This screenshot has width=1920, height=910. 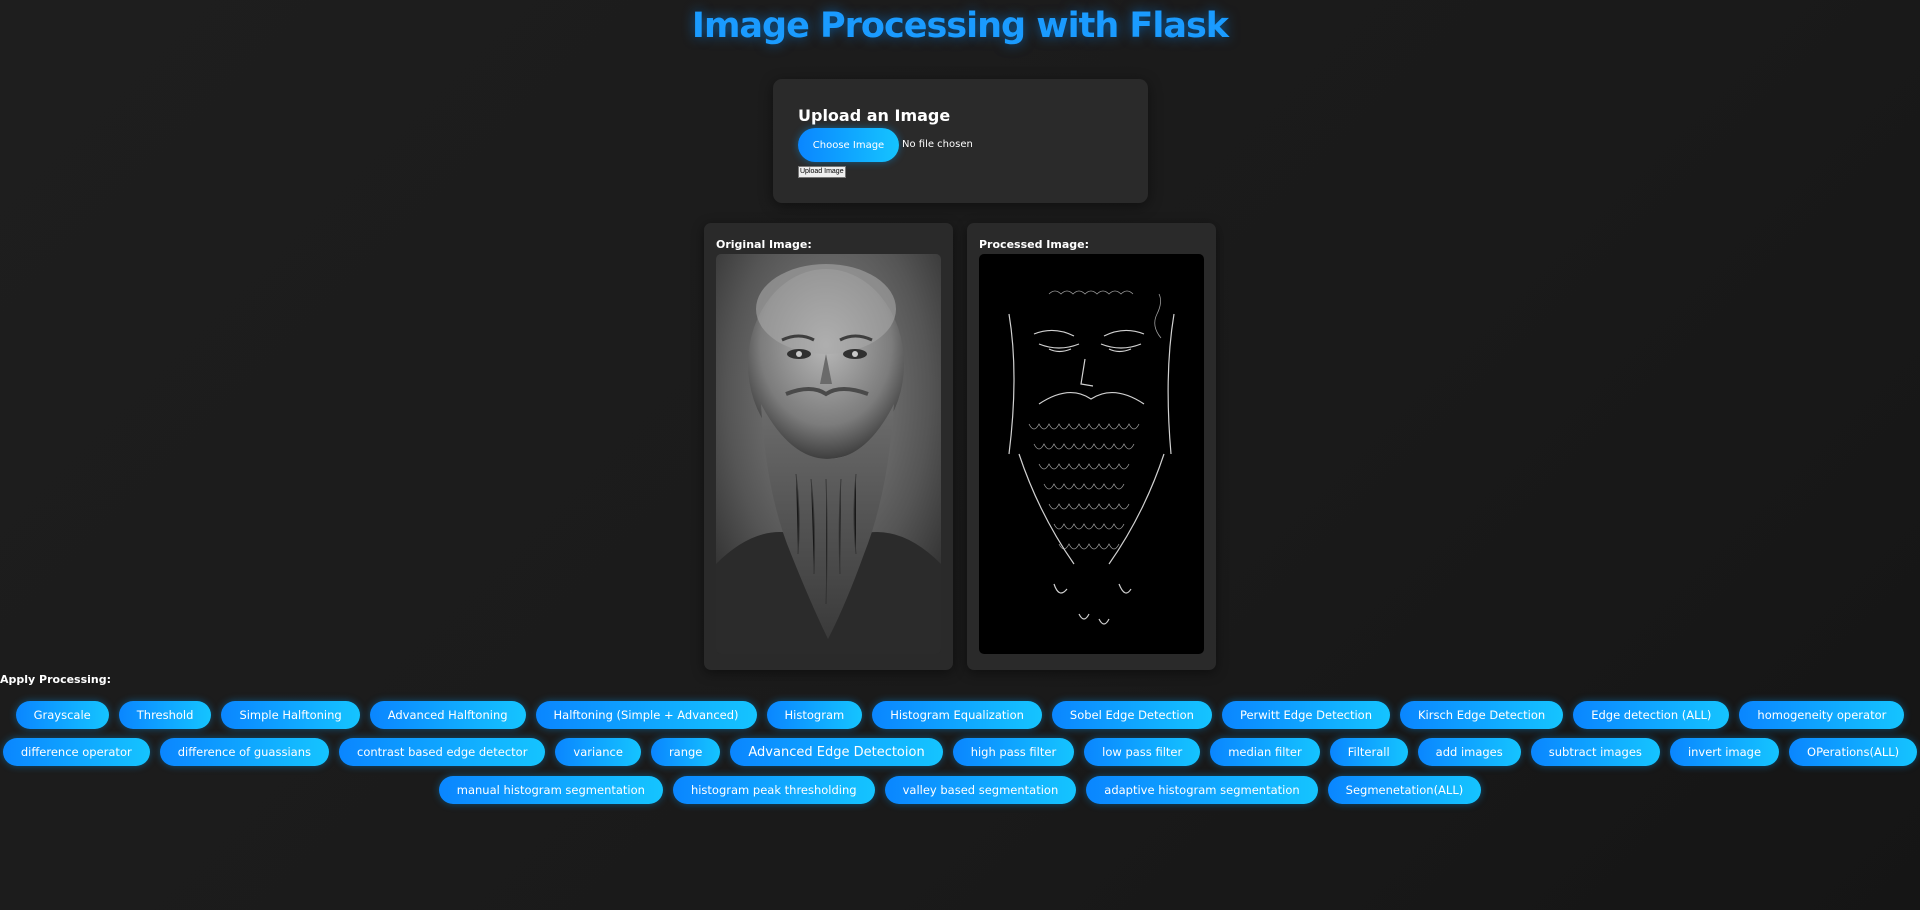 I want to click on contrast-based-edge-detector-button: contrast based edge detector, so click(x=442, y=752).